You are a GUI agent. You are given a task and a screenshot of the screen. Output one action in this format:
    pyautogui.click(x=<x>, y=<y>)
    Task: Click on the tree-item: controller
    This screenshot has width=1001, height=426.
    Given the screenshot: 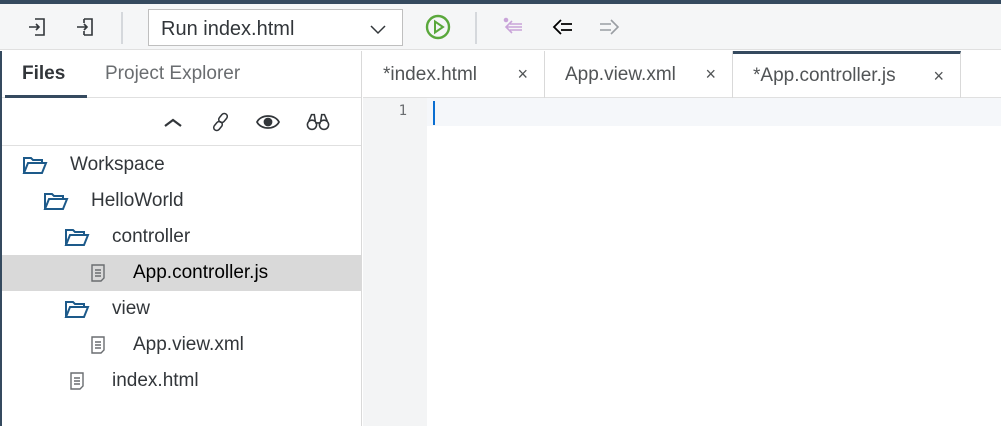 What is the action you would take?
    pyautogui.click(x=181, y=237)
    